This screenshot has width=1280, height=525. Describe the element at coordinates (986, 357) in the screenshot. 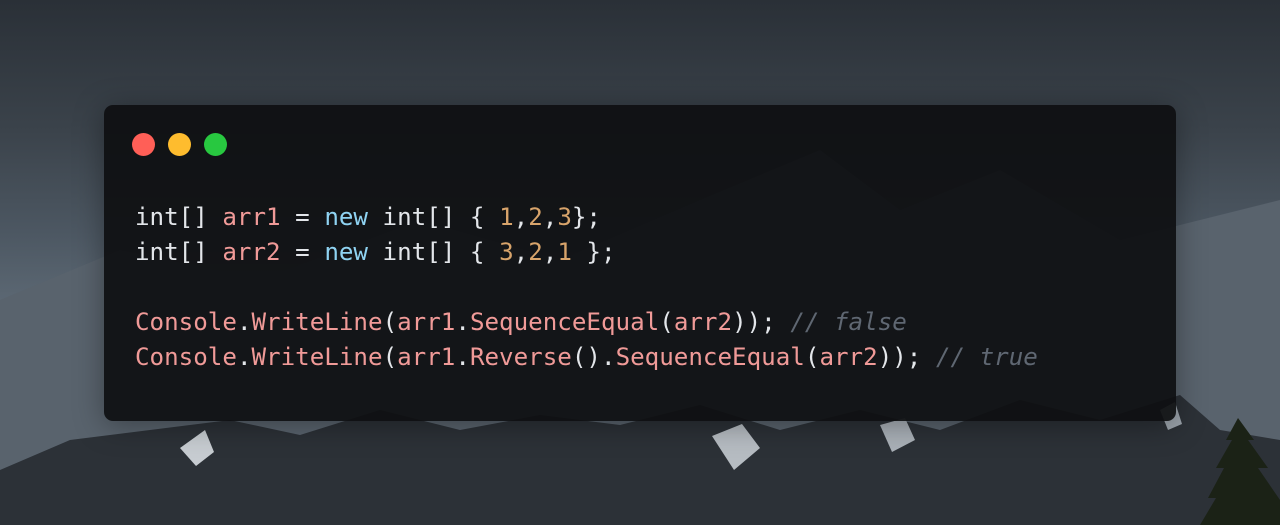

I see `code-token-comment: // true` at that location.